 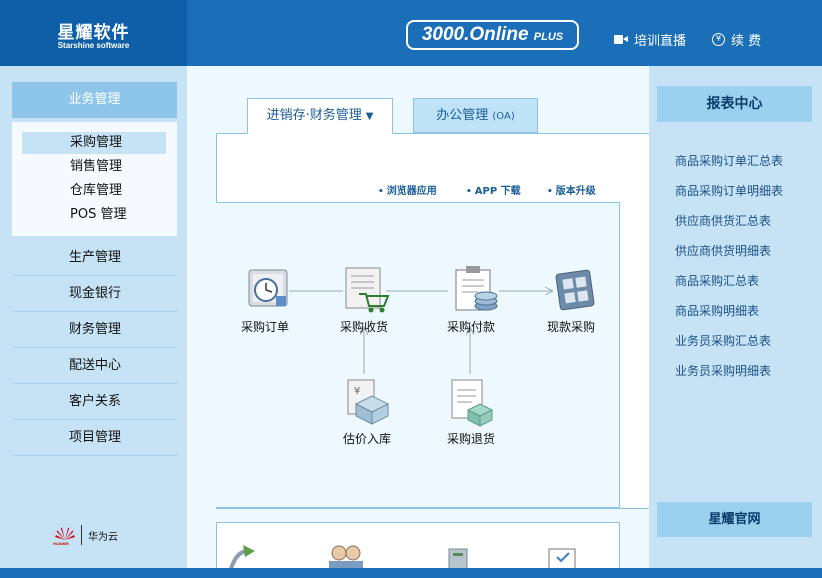 What do you see at coordinates (734, 104) in the screenshot?
I see `report-center-header: 报表中心` at bounding box center [734, 104].